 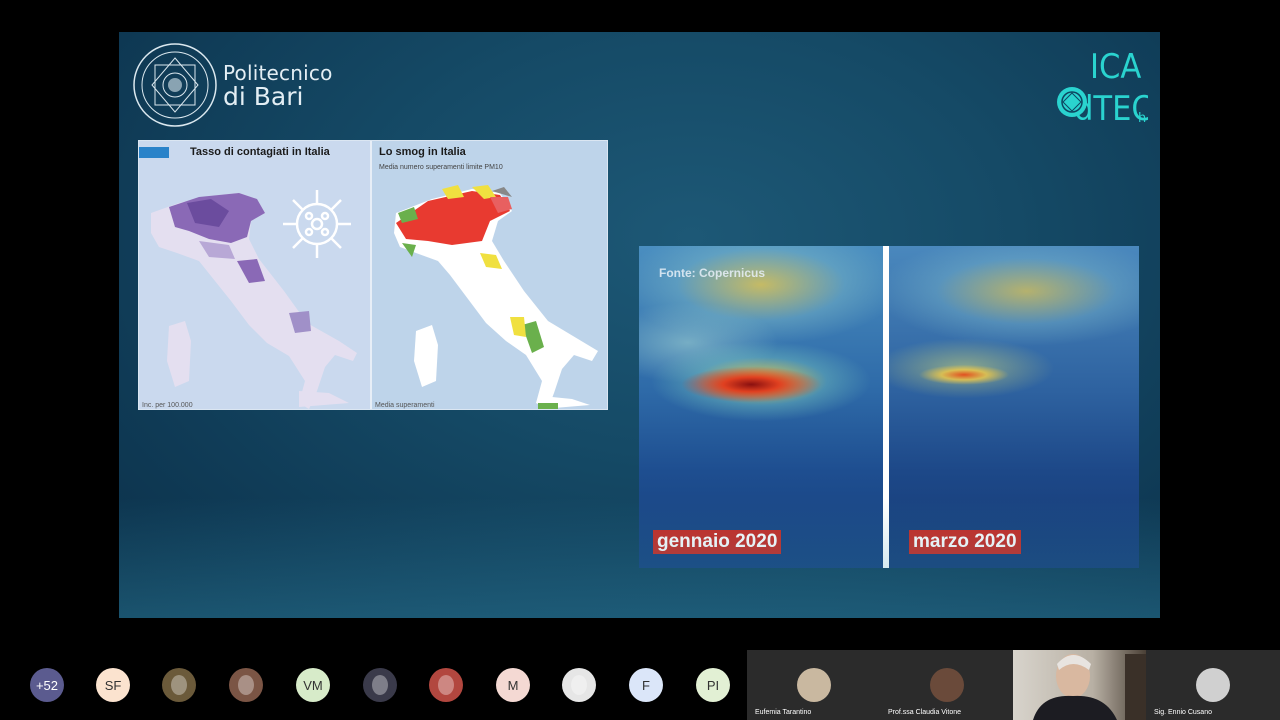 What do you see at coordinates (1014, 407) in the screenshot?
I see `satellite-march: marzo 2020` at bounding box center [1014, 407].